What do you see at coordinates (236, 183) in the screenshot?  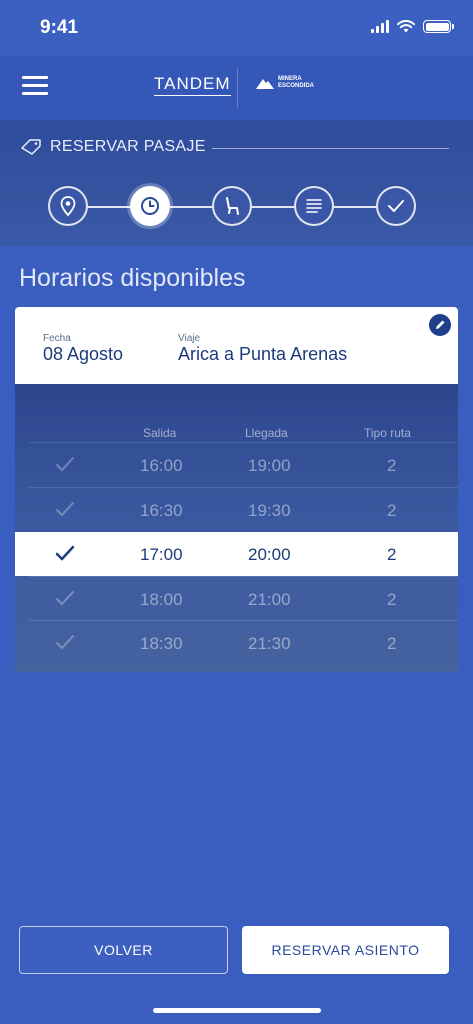 I see `booking-progress-panel: RESERVAR PASAJE` at bounding box center [236, 183].